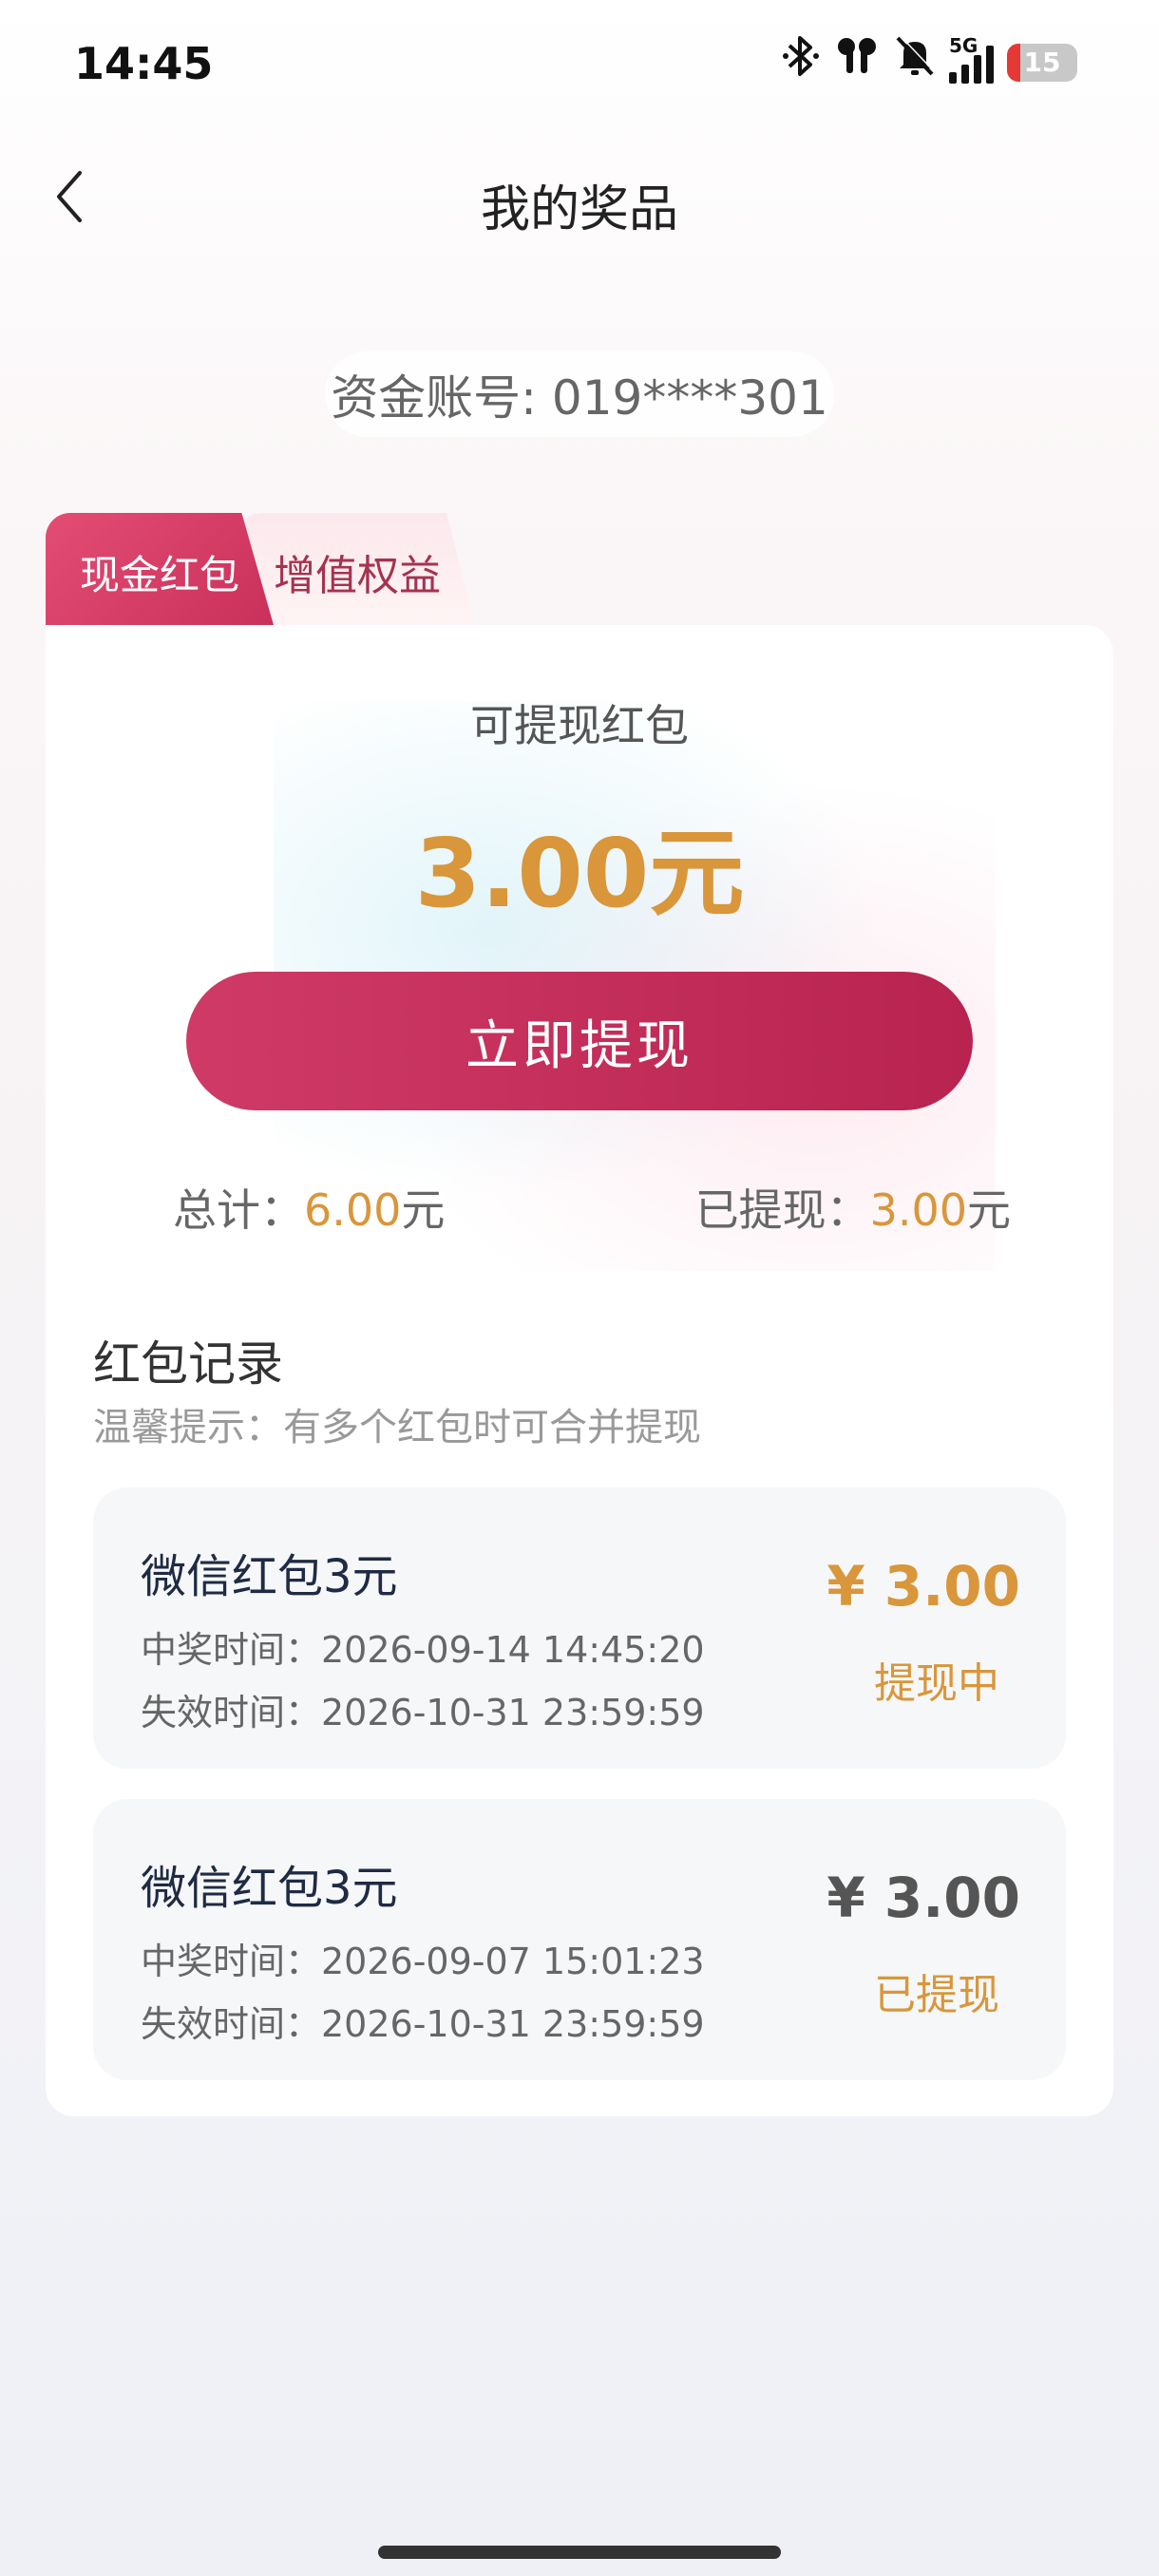 This screenshot has height=2576, width=1159. I want to click on withdrawable-amount: 3.00元, so click(579, 873).